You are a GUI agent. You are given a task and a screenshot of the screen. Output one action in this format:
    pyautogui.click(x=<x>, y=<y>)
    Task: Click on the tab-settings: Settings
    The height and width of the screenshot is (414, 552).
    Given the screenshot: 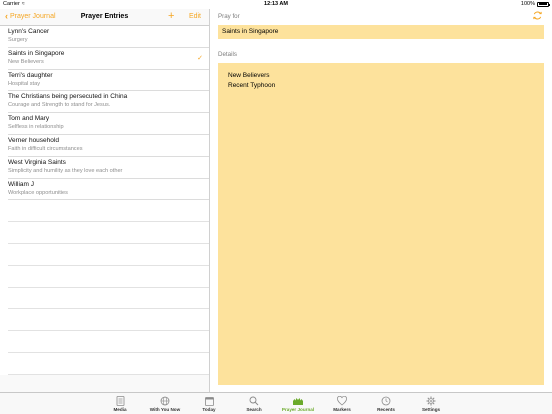 What is the action you would take?
    pyautogui.click(x=431, y=403)
    